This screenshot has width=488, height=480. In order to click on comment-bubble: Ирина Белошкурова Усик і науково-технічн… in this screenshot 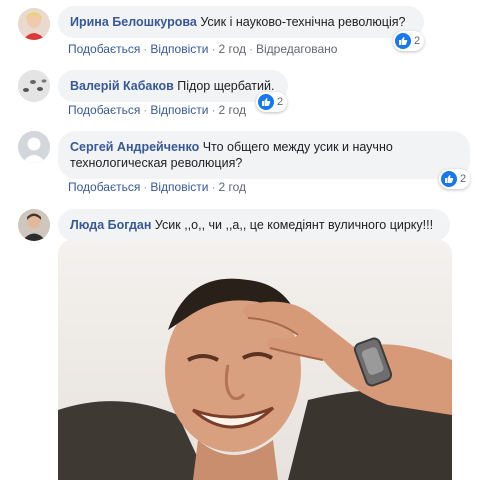, I will do `click(241, 22)`.